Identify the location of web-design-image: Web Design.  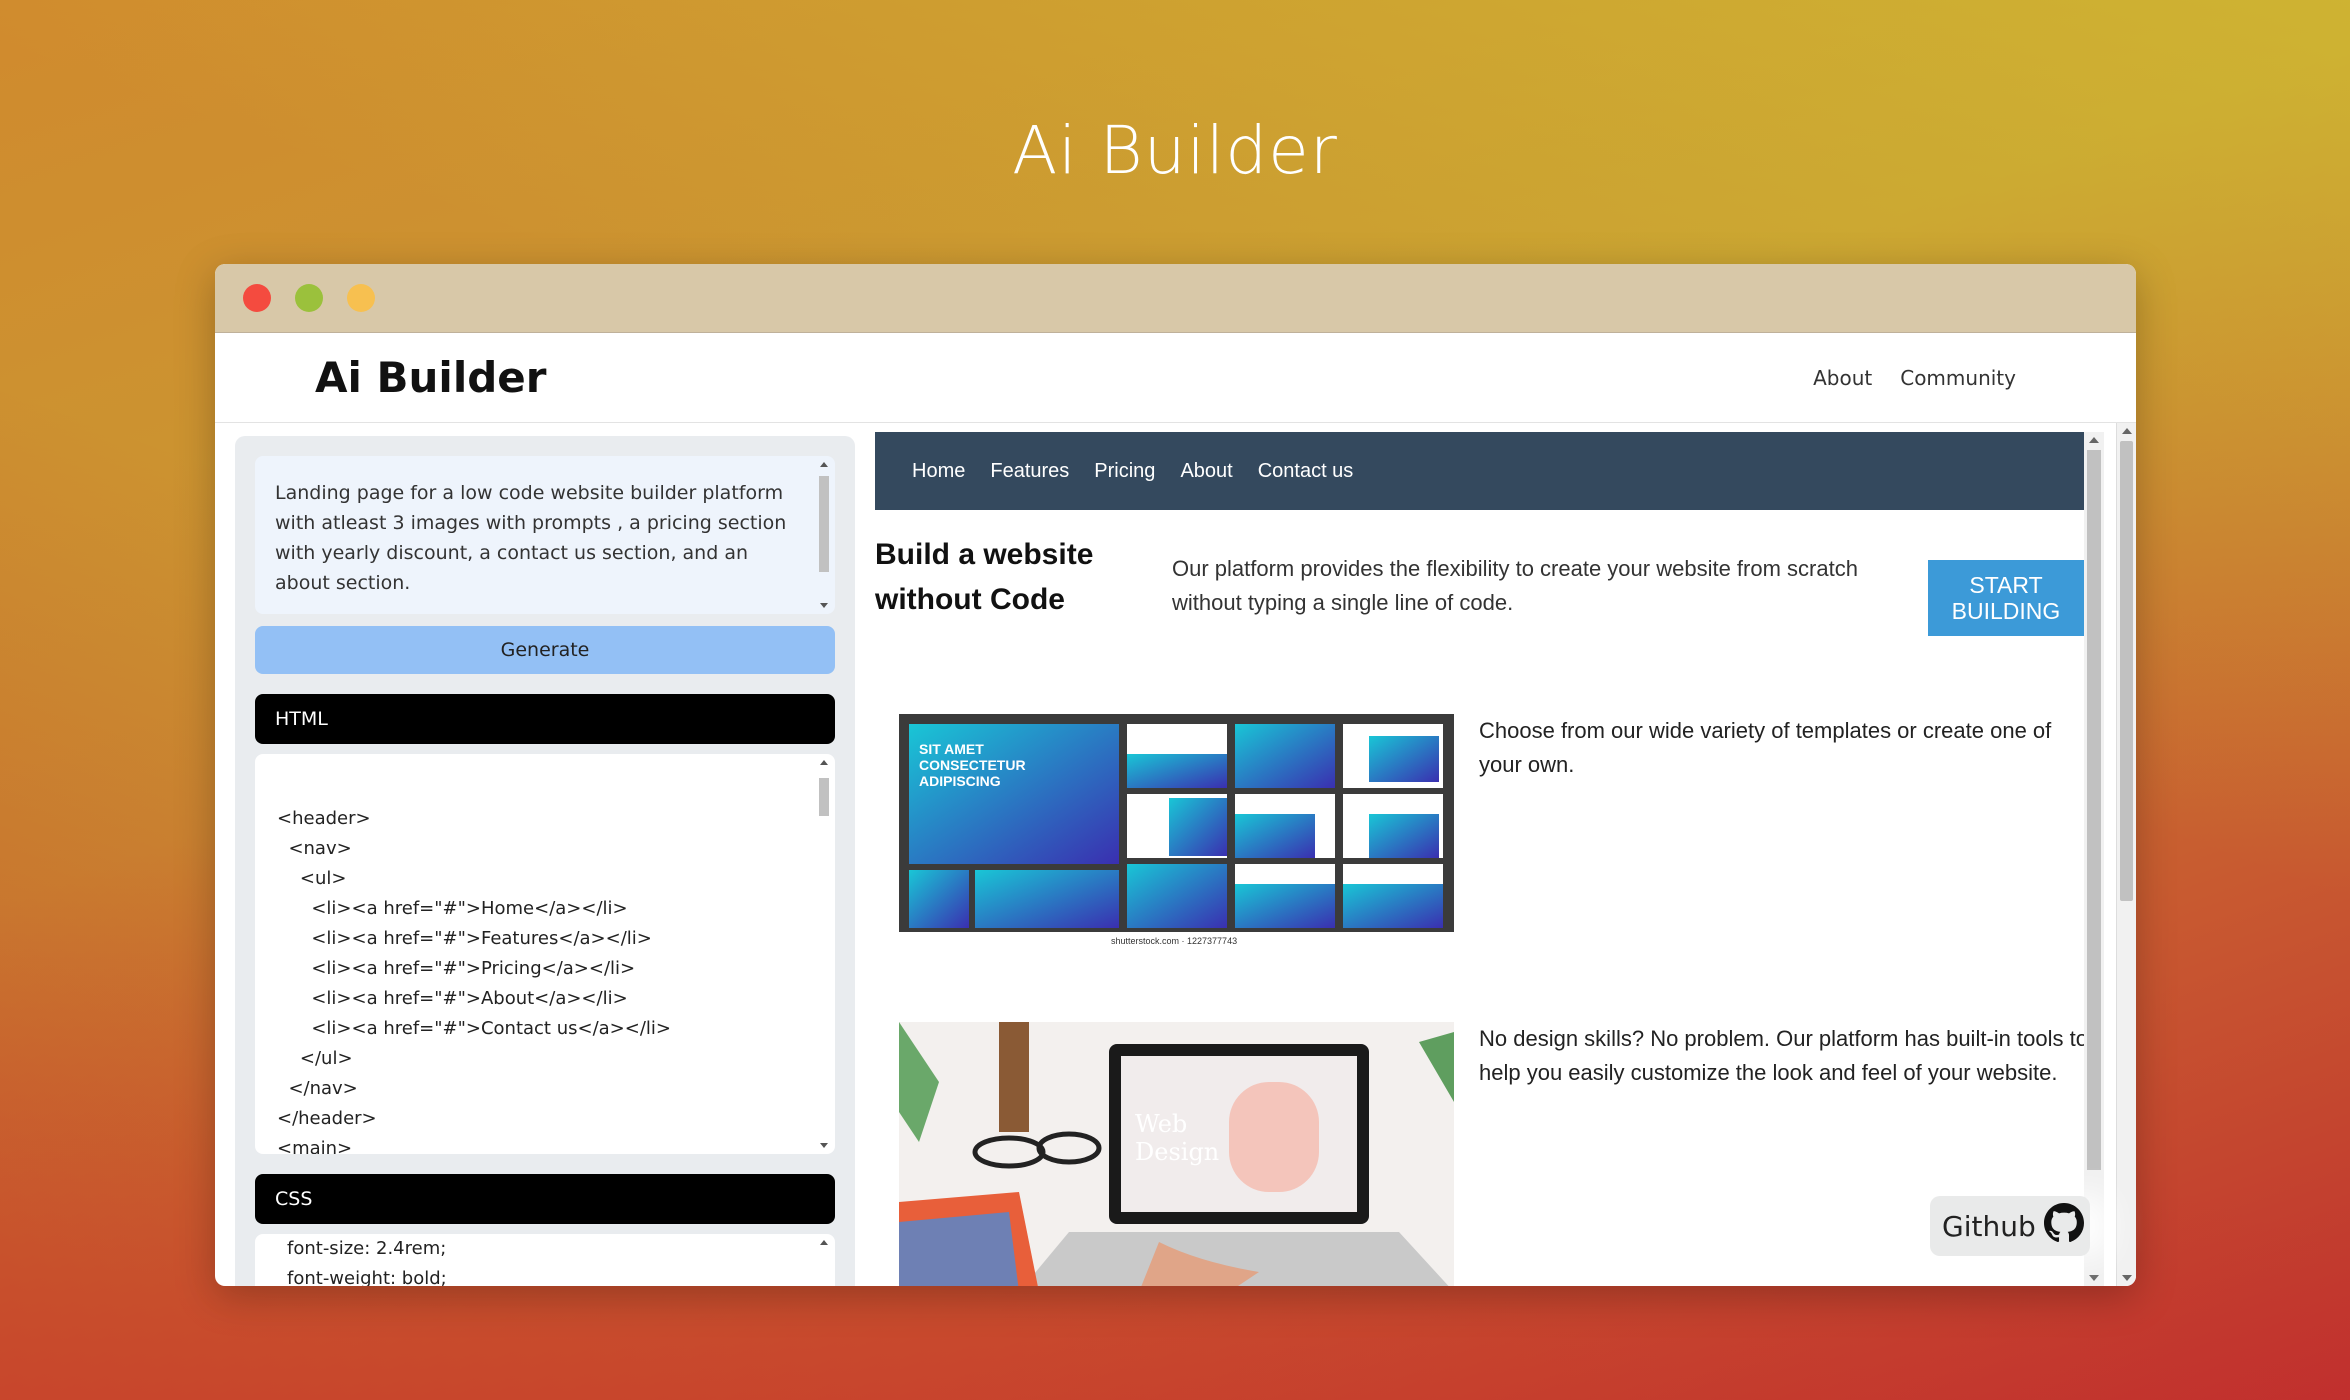
(1176, 1154).